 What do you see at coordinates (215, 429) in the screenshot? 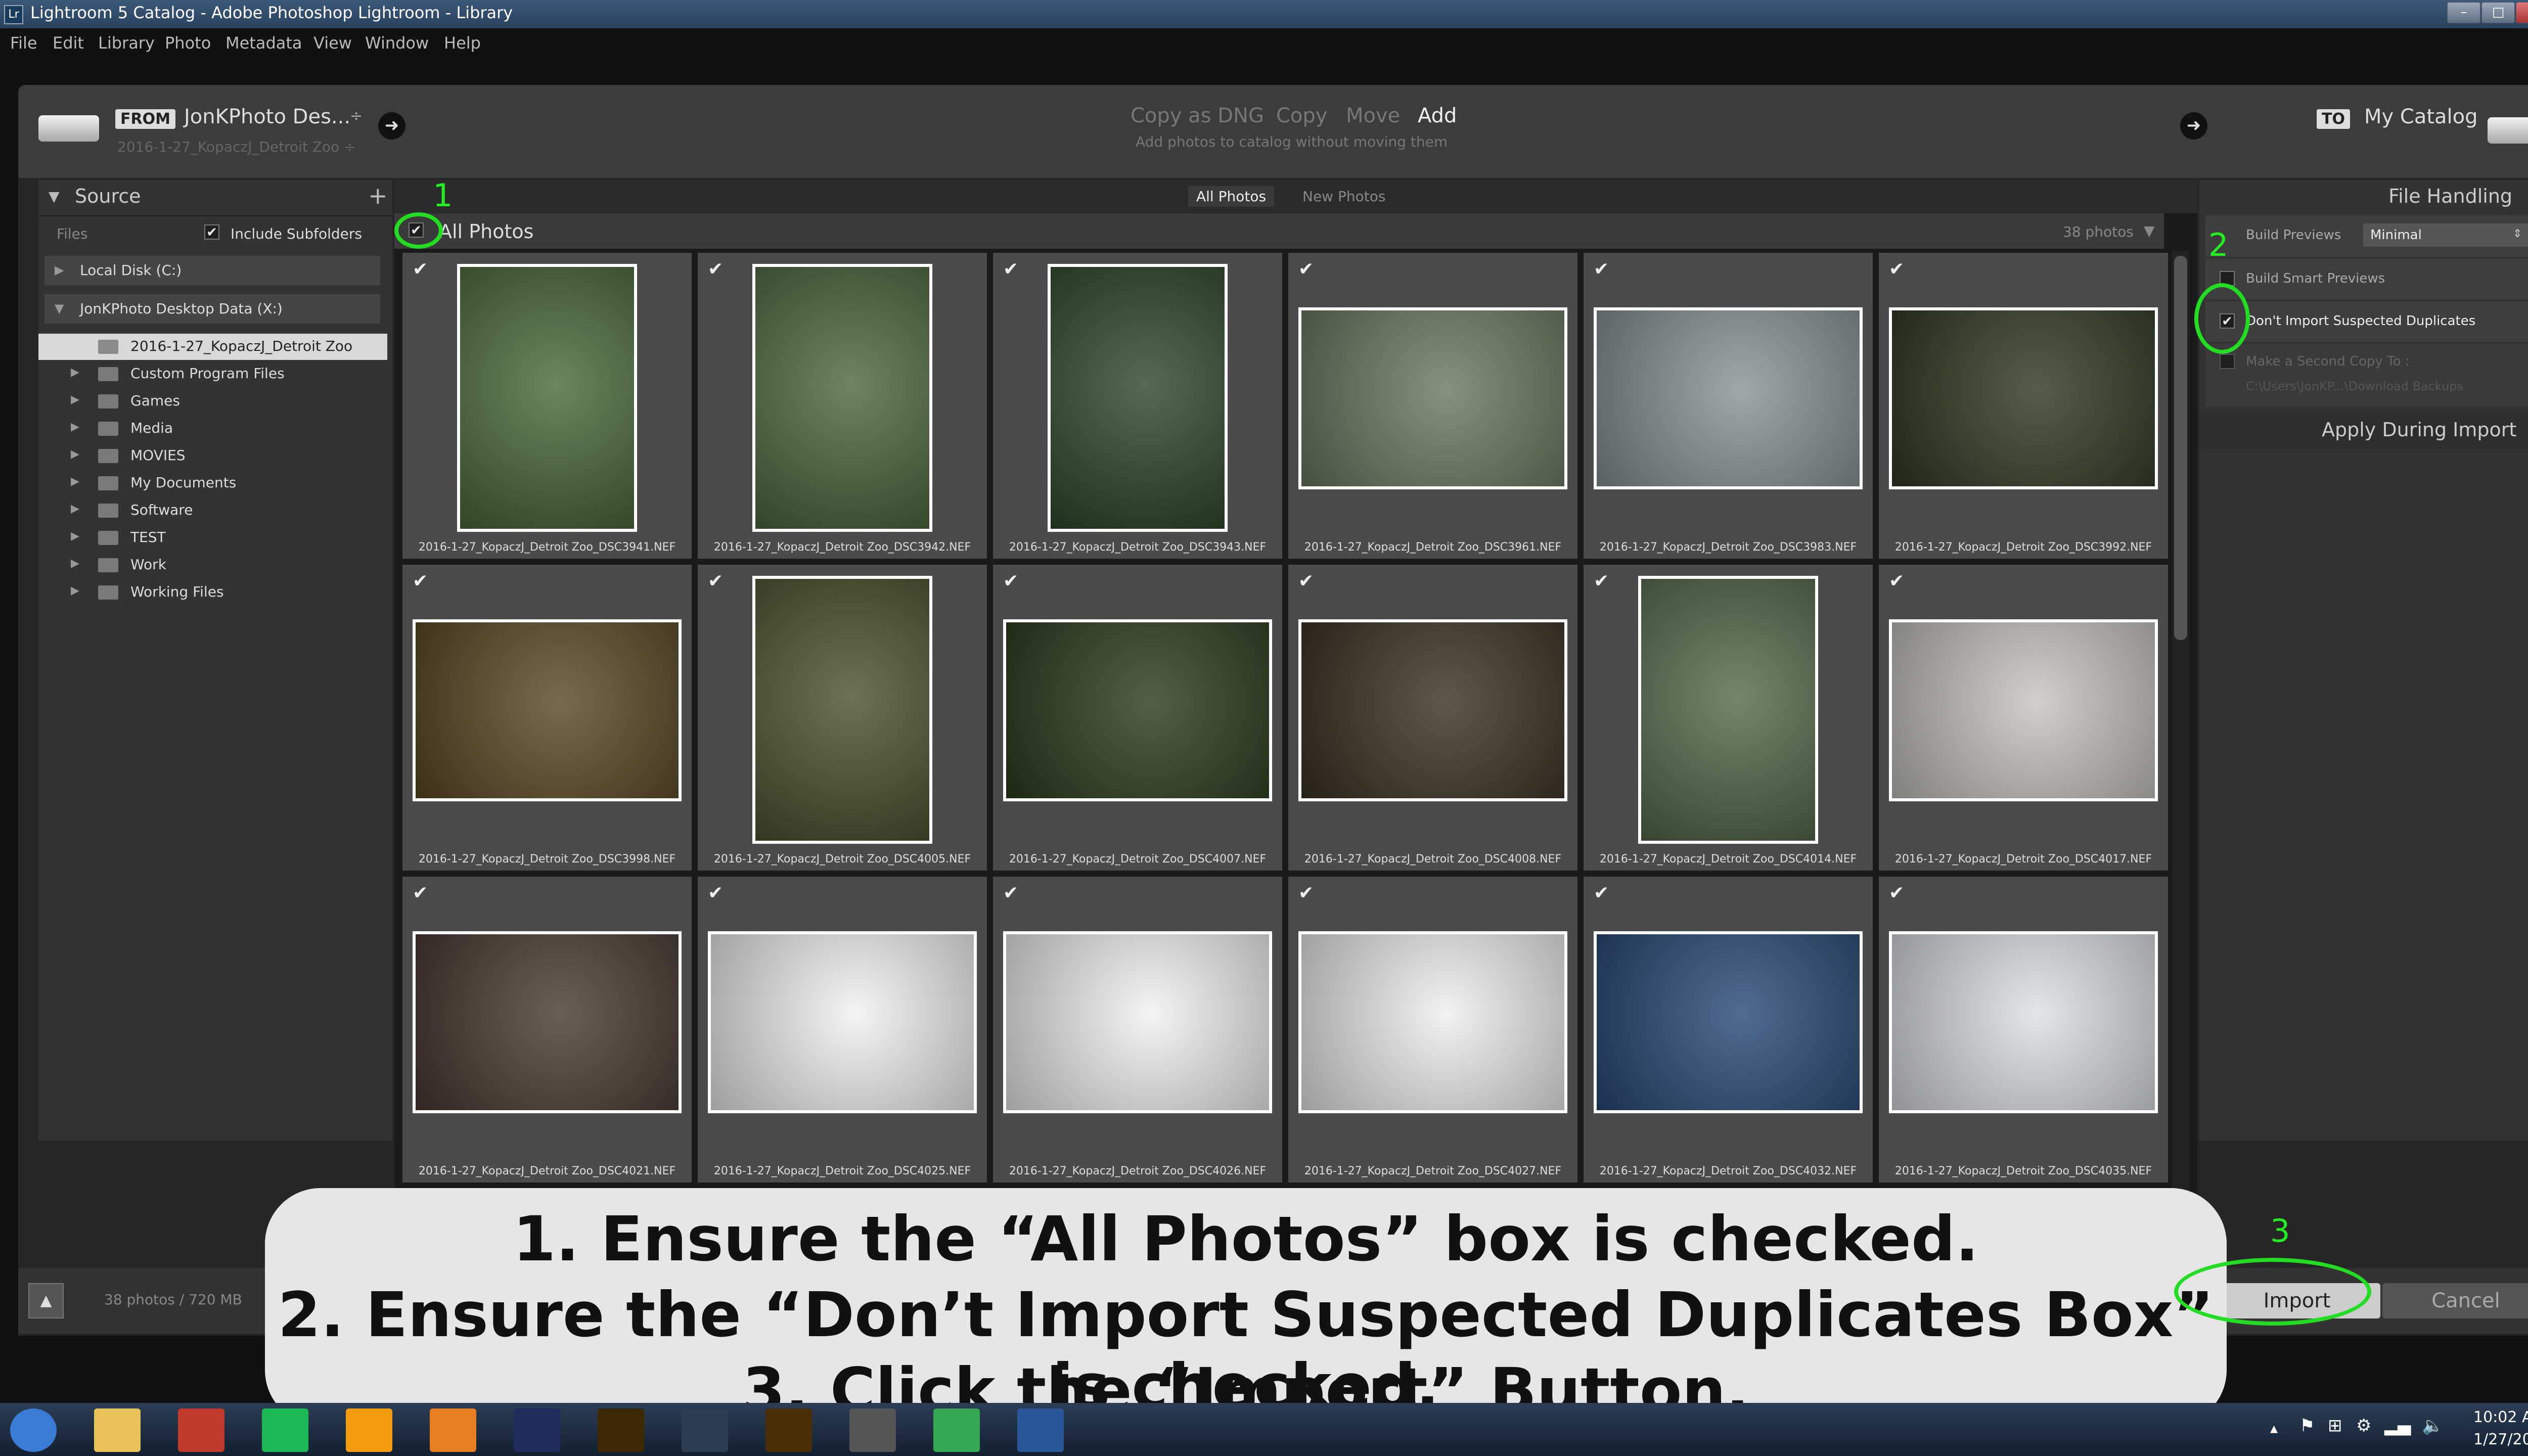
I see `folder-row: ▶ Media` at bounding box center [215, 429].